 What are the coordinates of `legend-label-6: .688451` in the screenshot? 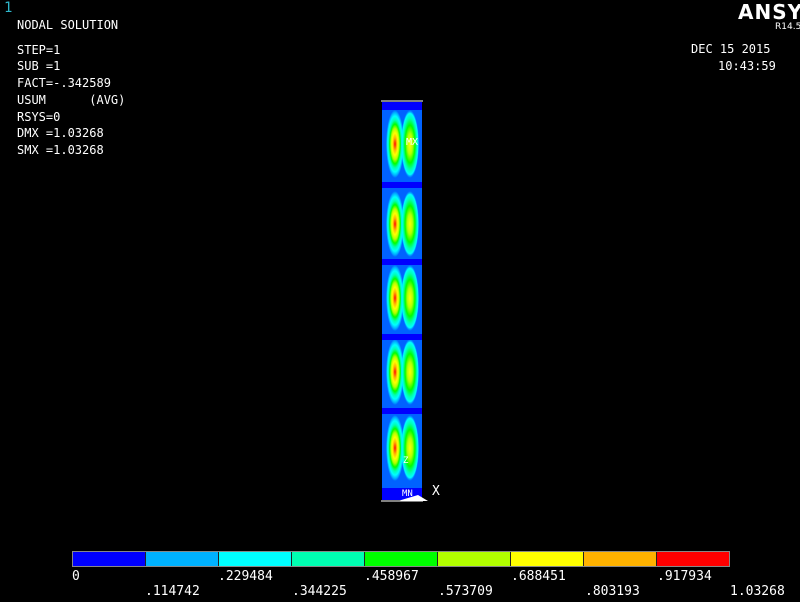 It's located at (538, 576).